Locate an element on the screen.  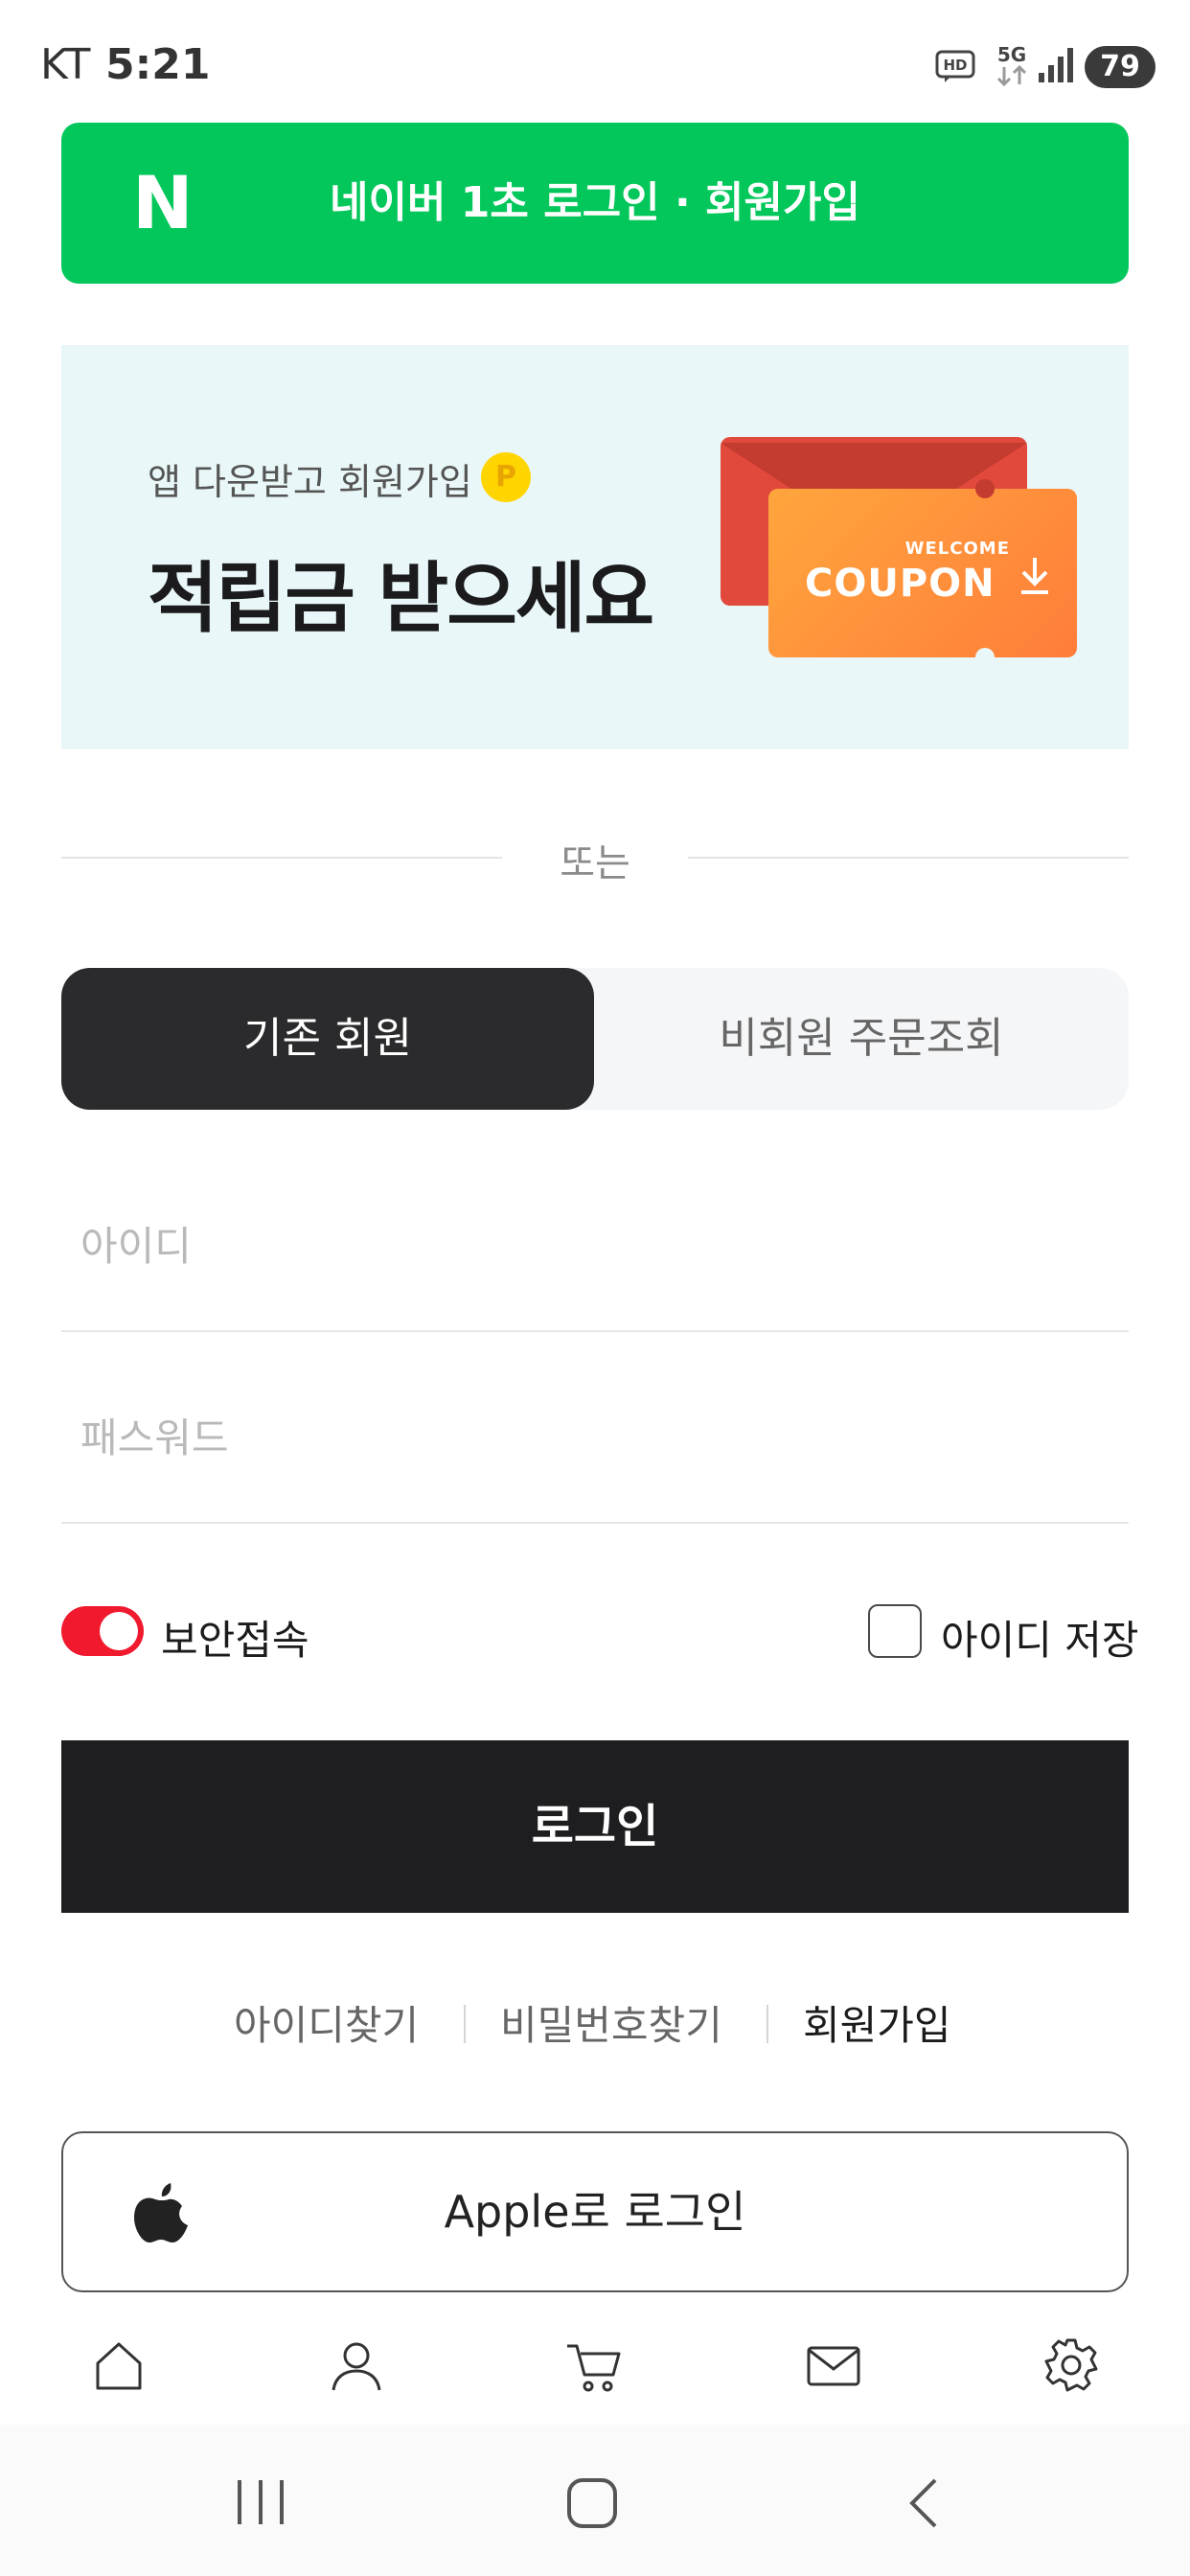
hd-voice-icon: HD is located at coordinates (955, 66).